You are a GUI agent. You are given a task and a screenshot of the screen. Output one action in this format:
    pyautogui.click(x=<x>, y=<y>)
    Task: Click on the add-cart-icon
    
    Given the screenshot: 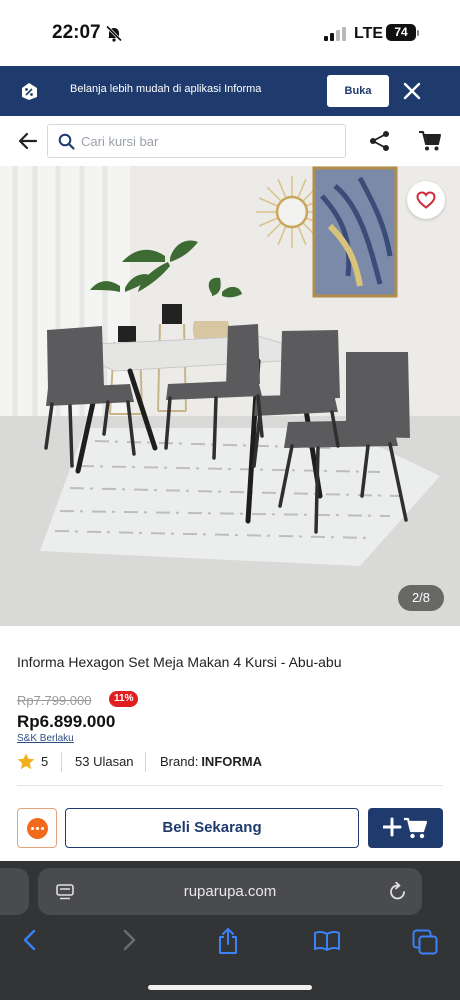 What is the action you would take?
    pyautogui.click(x=405, y=828)
    